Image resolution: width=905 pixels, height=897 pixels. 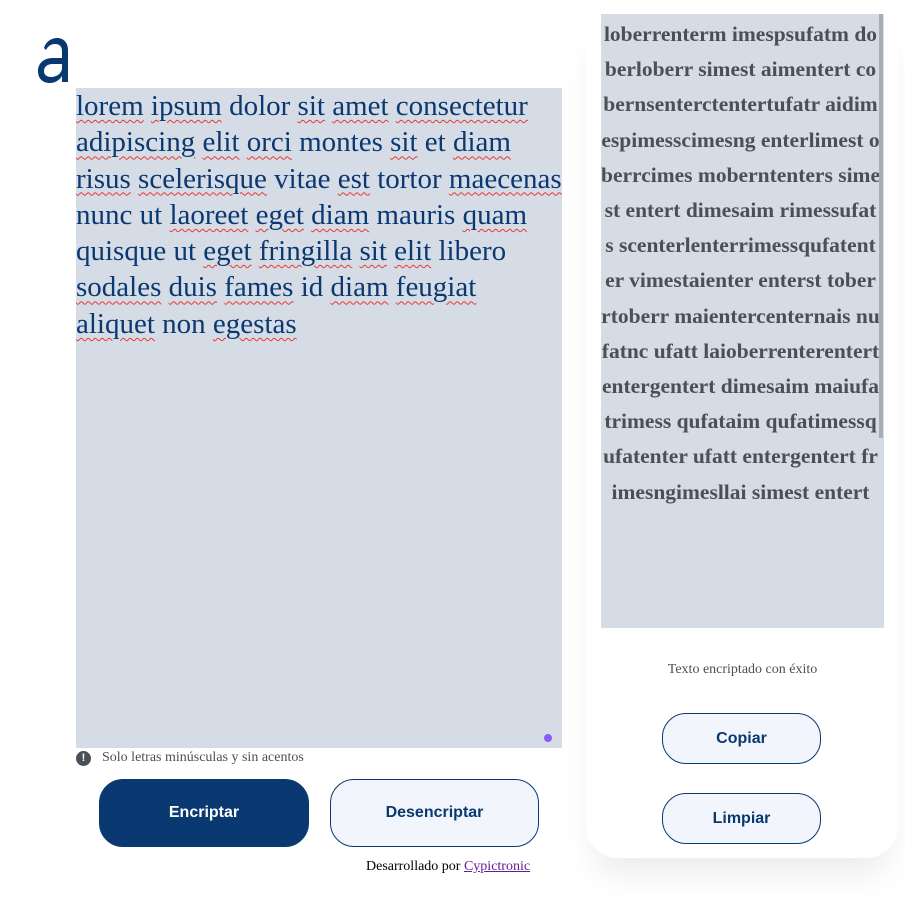 What do you see at coordinates (203, 757) in the screenshot?
I see `hint-text: Solo letras minúsculas y sin acentos` at bounding box center [203, 757].